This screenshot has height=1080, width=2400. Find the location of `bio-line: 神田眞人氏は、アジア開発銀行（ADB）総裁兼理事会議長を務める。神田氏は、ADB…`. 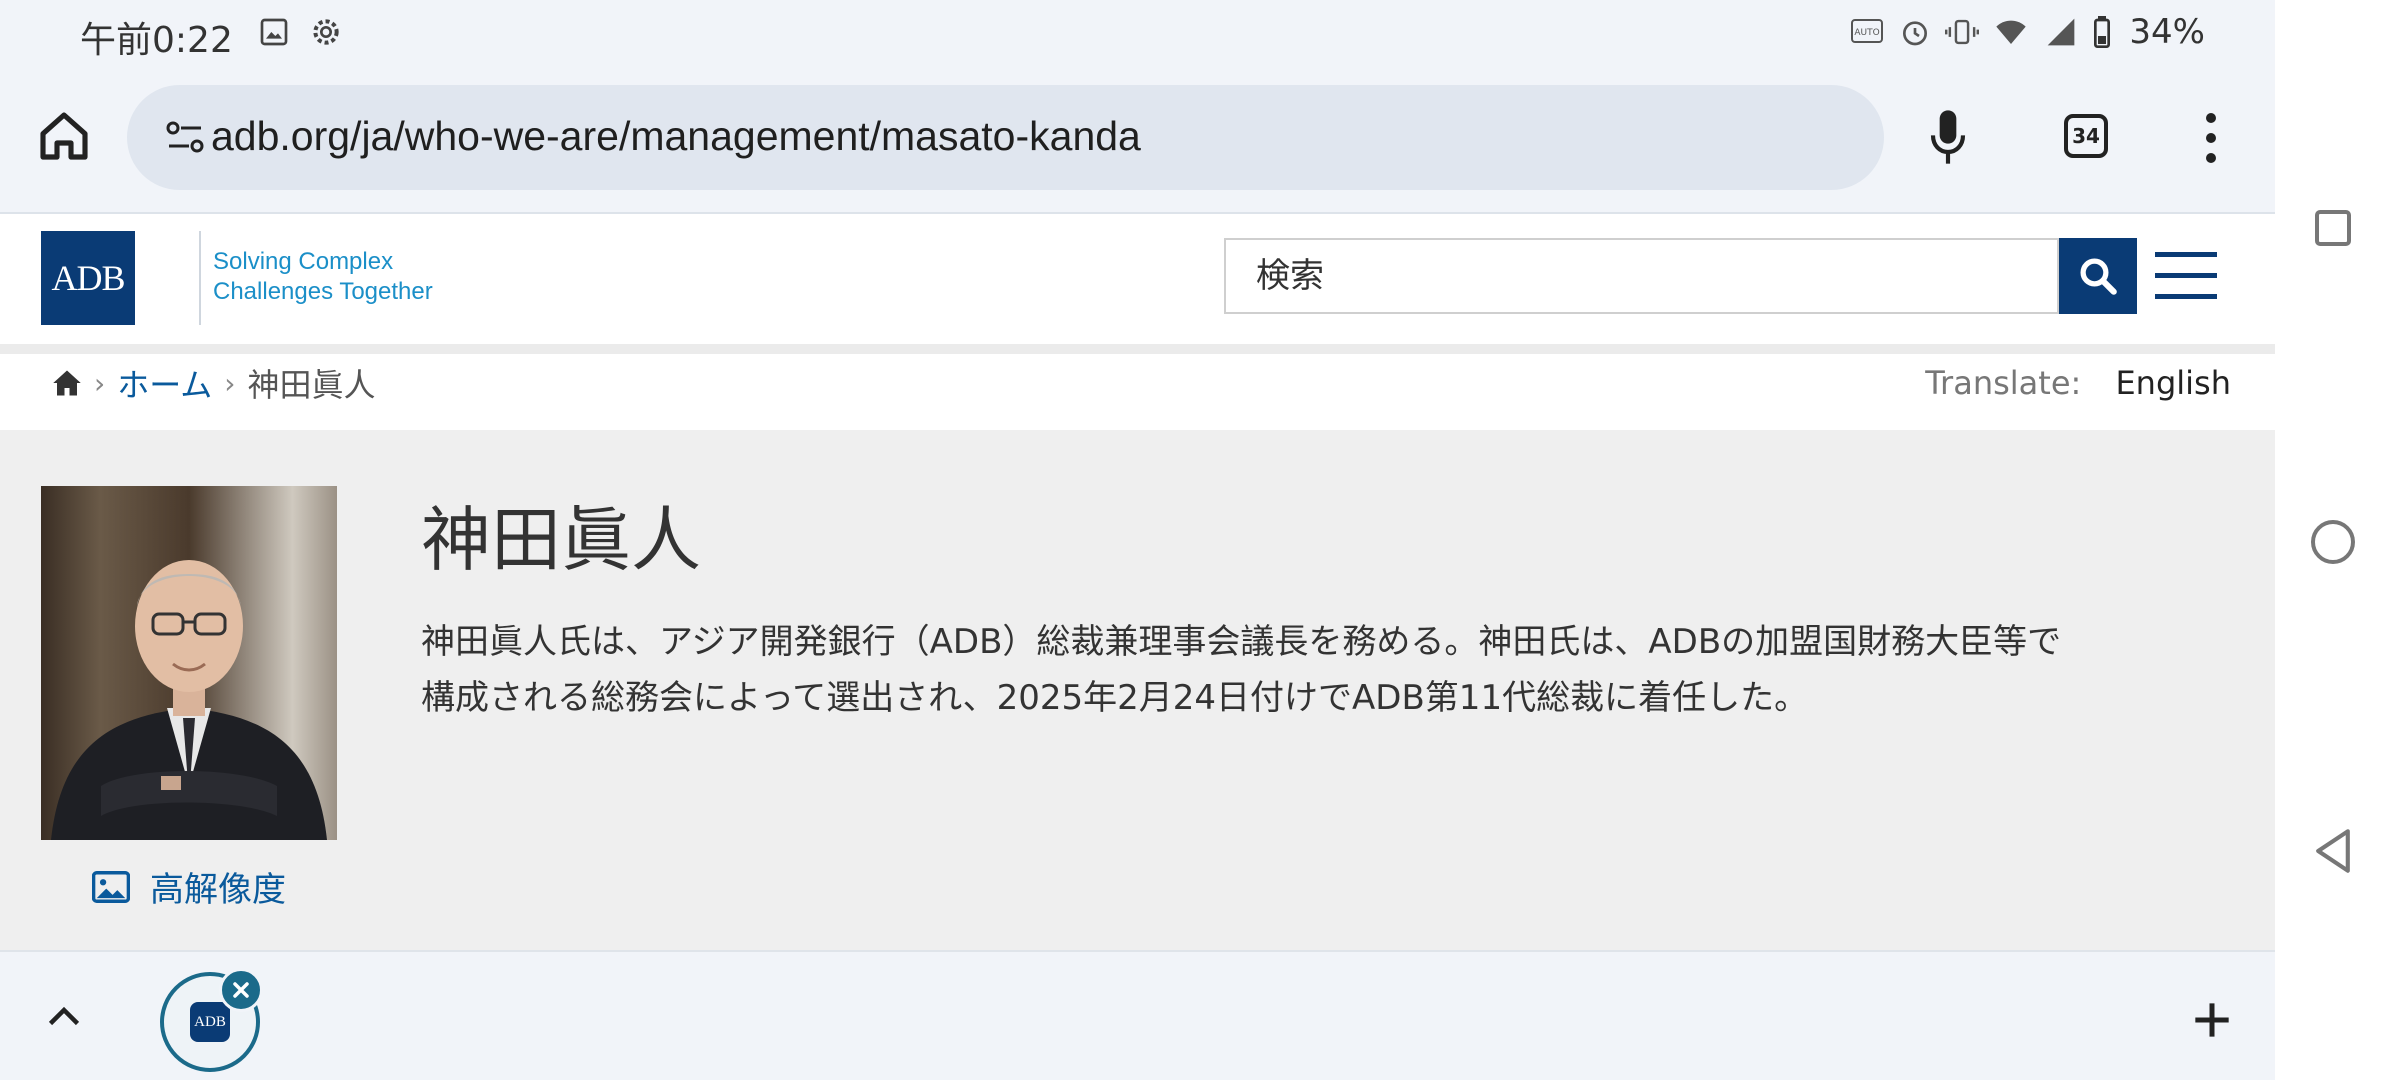

bio-line: 神田眞人氏は、アジア開発銀行（ADB）総裁兼理事会議長を務める。神田氏は、ADB… is located at coordinates (1241, 642).